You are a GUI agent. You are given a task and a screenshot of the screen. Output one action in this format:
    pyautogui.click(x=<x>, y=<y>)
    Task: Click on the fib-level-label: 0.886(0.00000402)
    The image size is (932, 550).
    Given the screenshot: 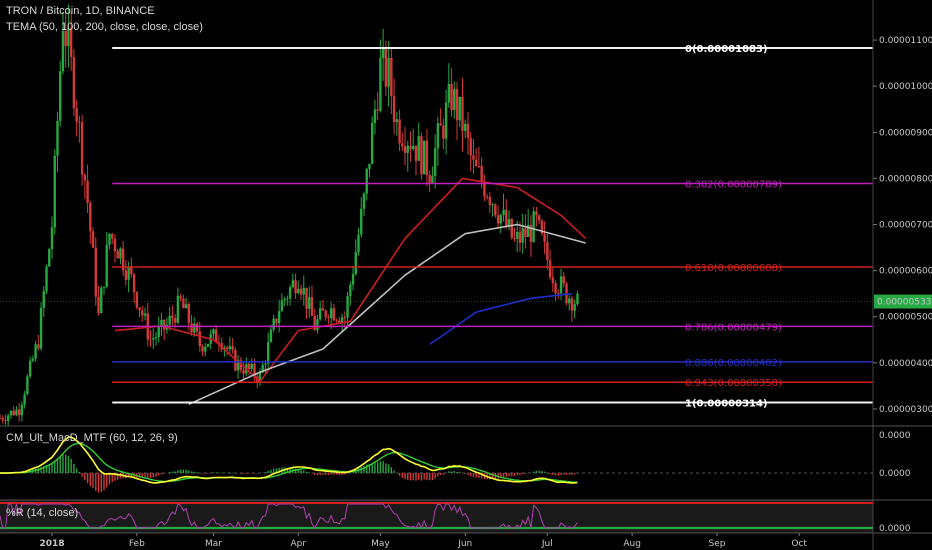 What is the action you would take?
    pyautogui.click(x=733, y=363)
    